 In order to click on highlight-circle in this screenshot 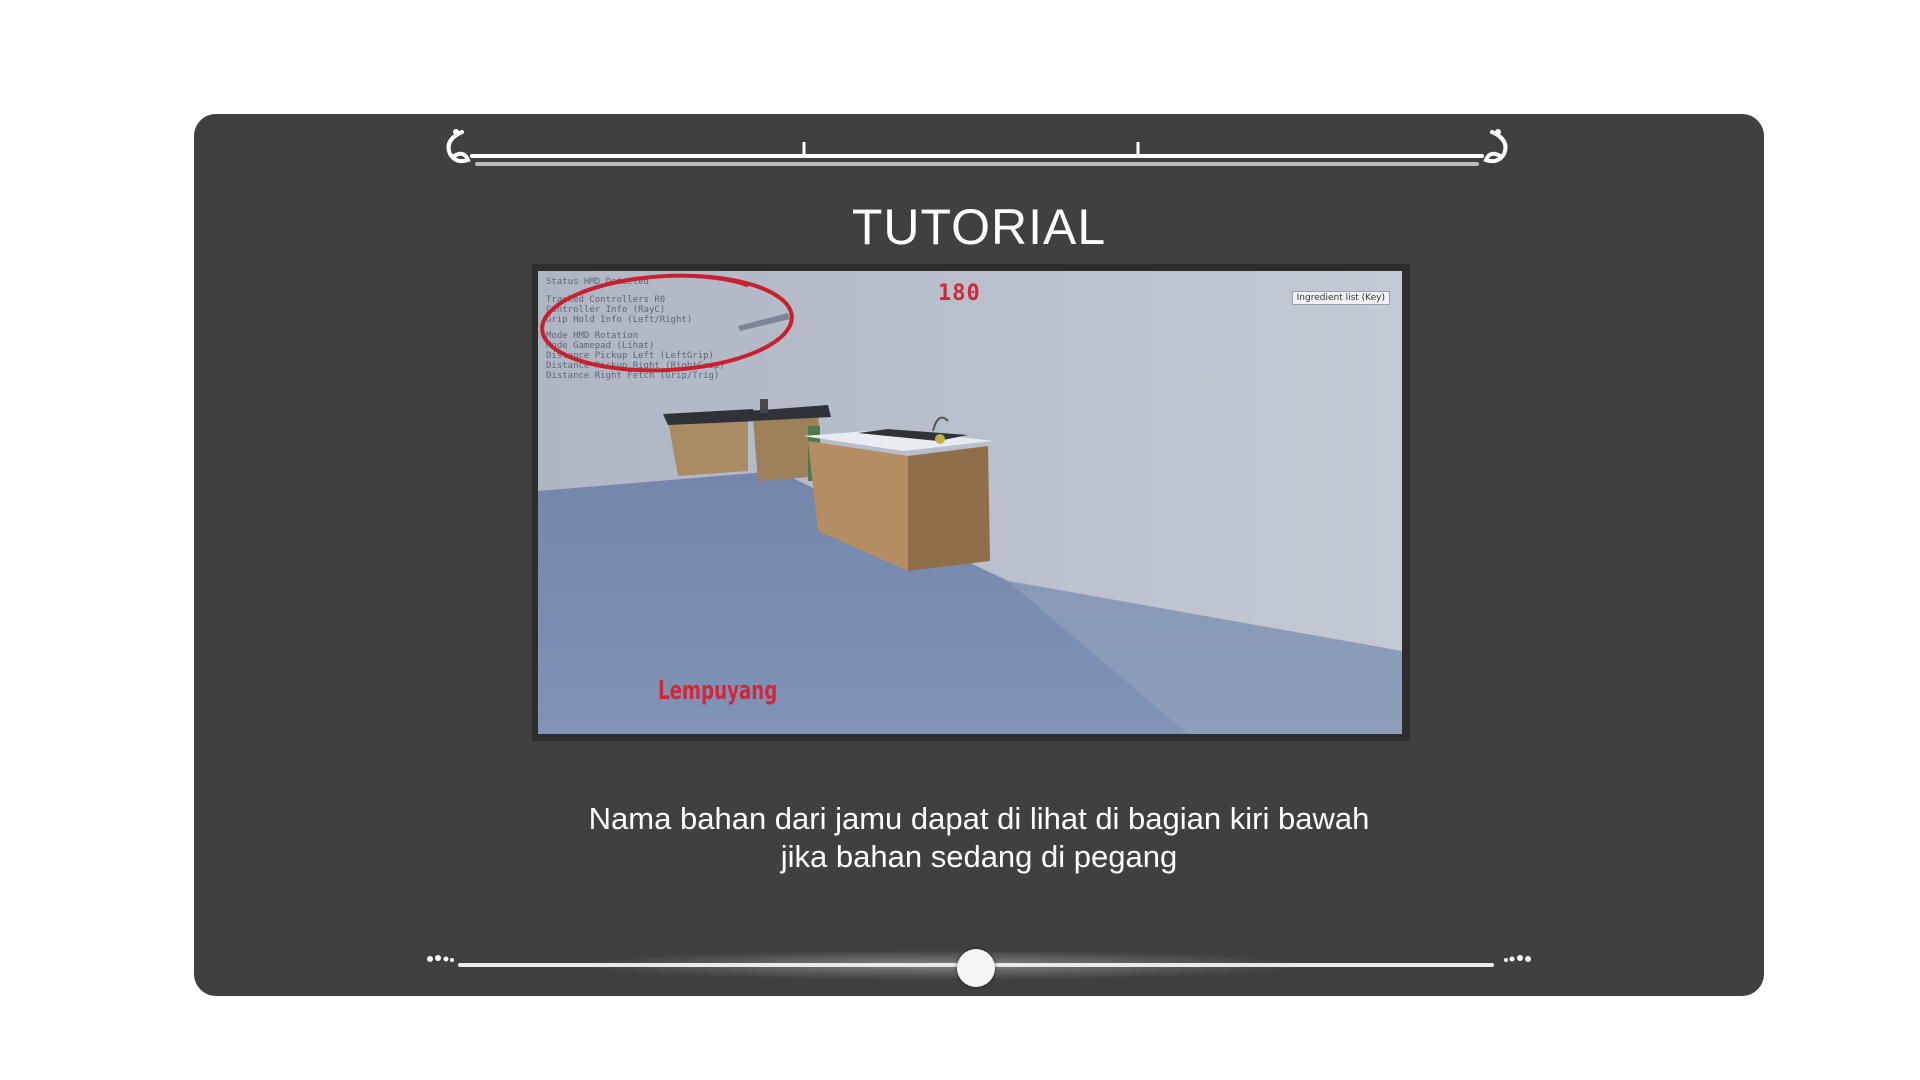, I will do `click(667, 323)`.